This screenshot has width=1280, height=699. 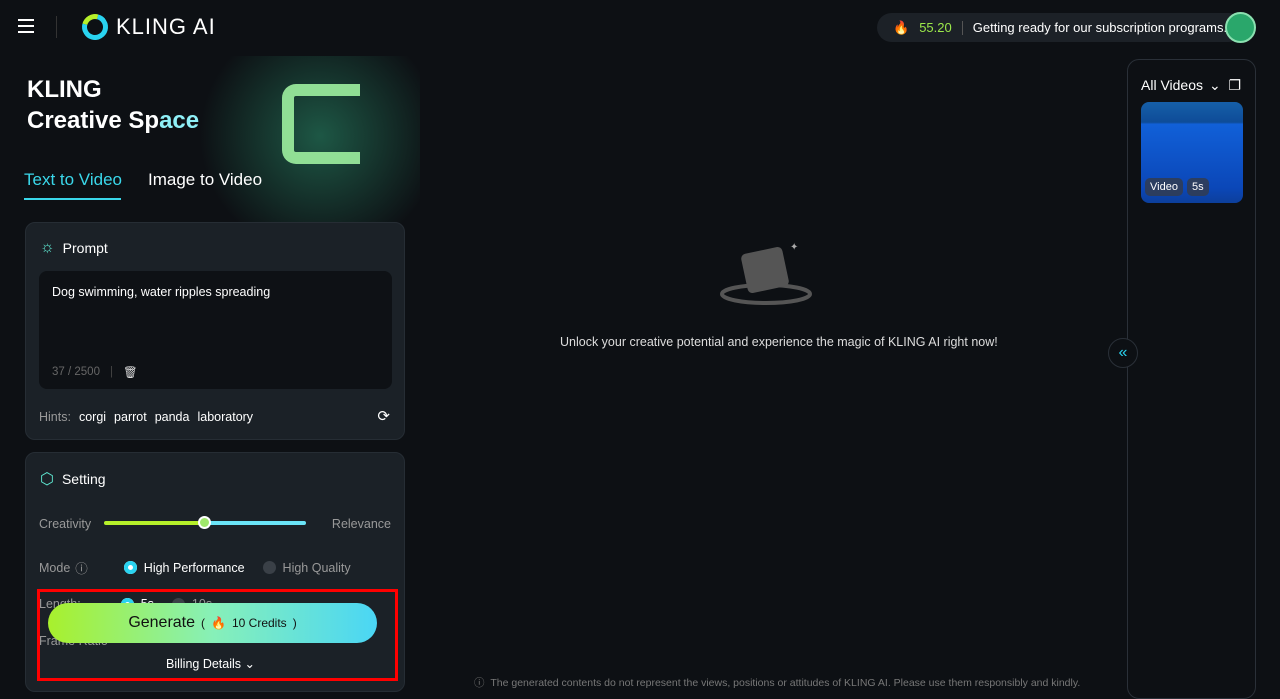 I want to click on char-count: 37 / 2500, so click(x=76, y=372).